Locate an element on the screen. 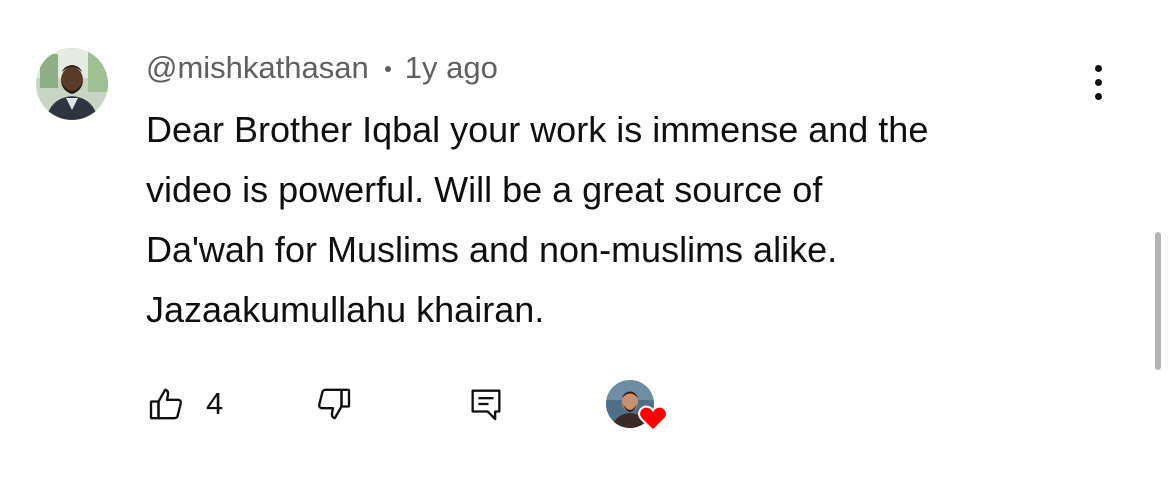 This screenshot has width=1170, height=484. like-count: 4 is located at coordinates (215, 403).